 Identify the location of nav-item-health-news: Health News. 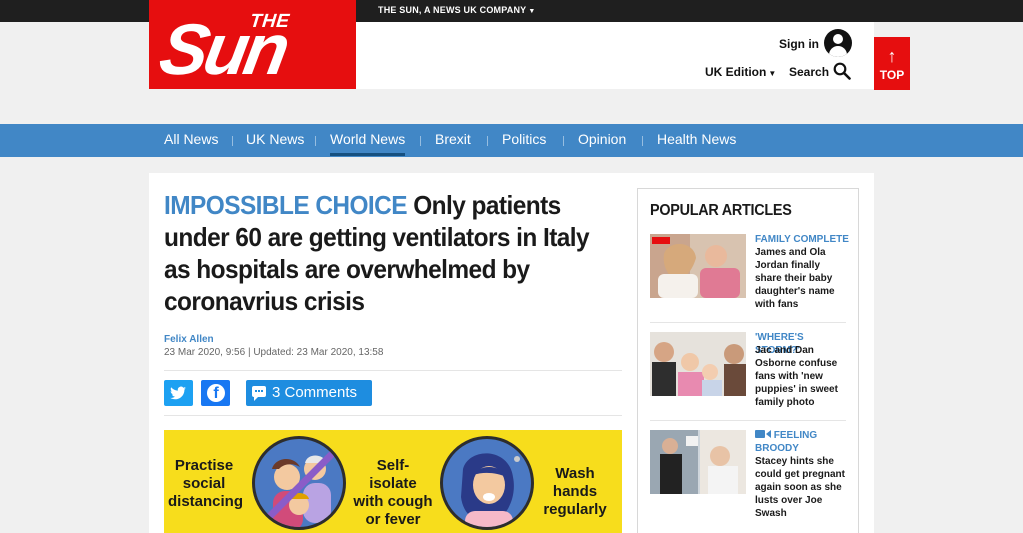
(696, 140).